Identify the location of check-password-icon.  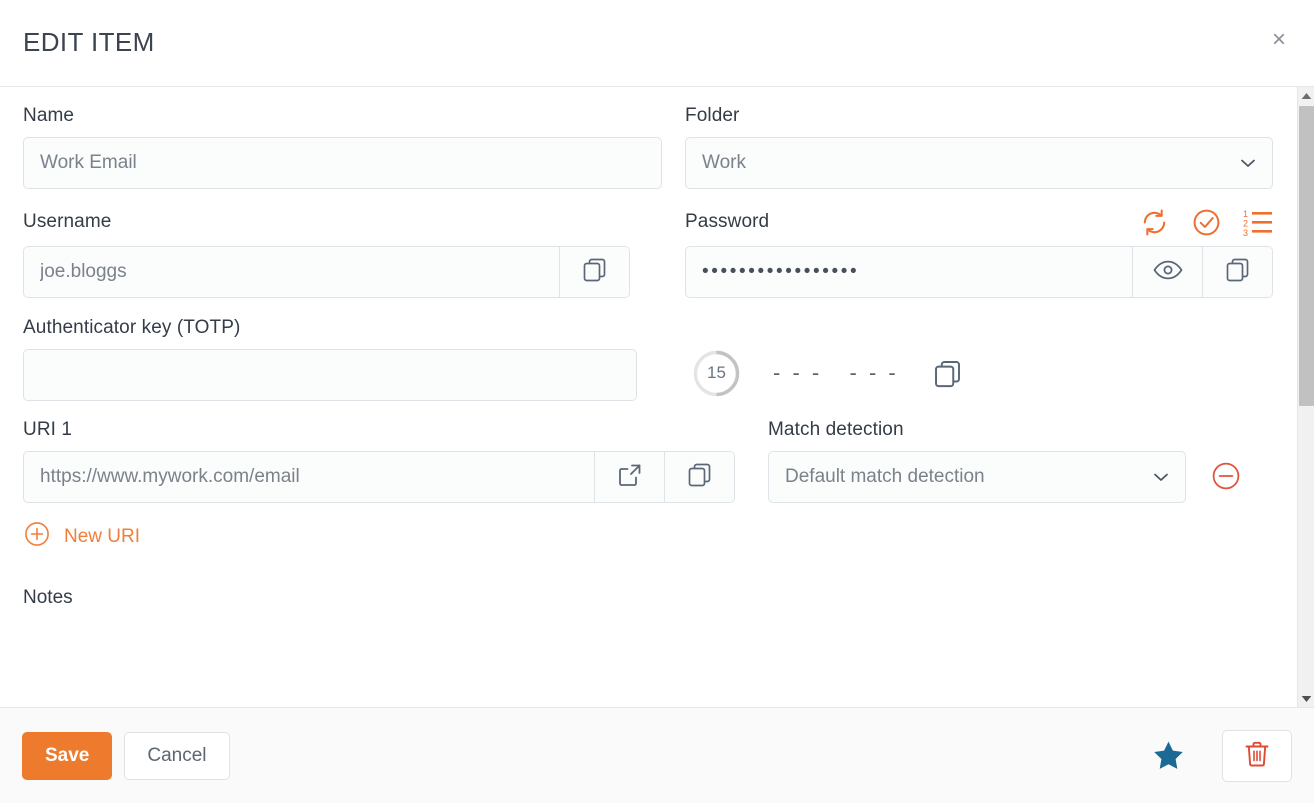
(1206, 222).